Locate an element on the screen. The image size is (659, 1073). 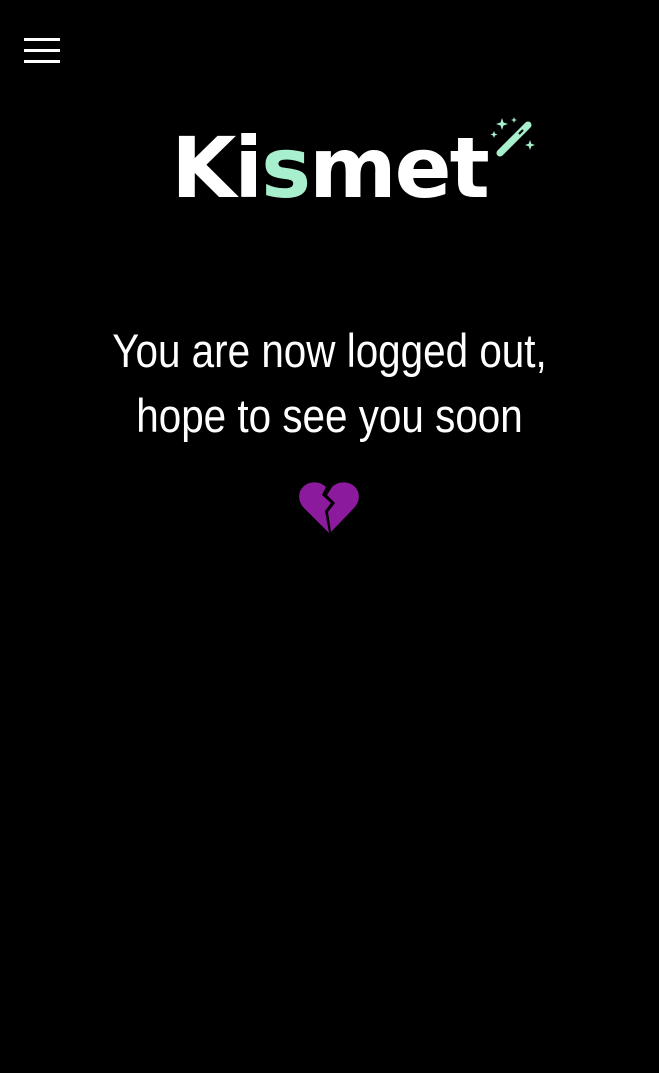
menu-bar-middle is located at coordinates (42, 50).